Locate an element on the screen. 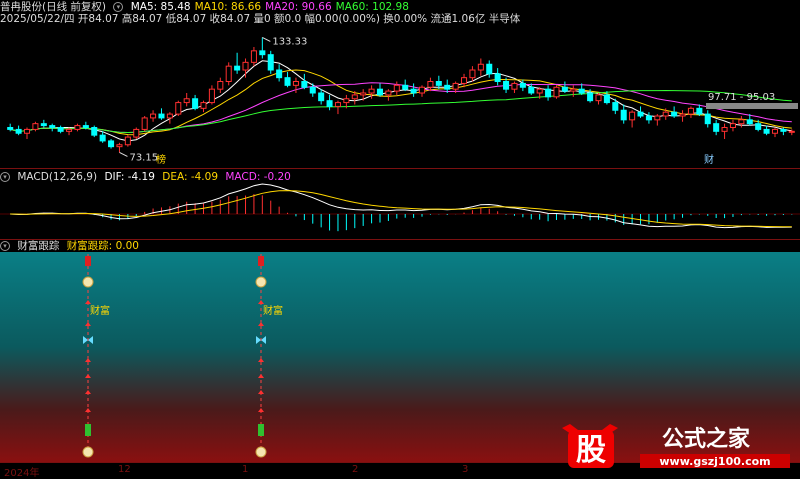  wealth-name: 财富跟踪 is located at coordinates (38, 246).